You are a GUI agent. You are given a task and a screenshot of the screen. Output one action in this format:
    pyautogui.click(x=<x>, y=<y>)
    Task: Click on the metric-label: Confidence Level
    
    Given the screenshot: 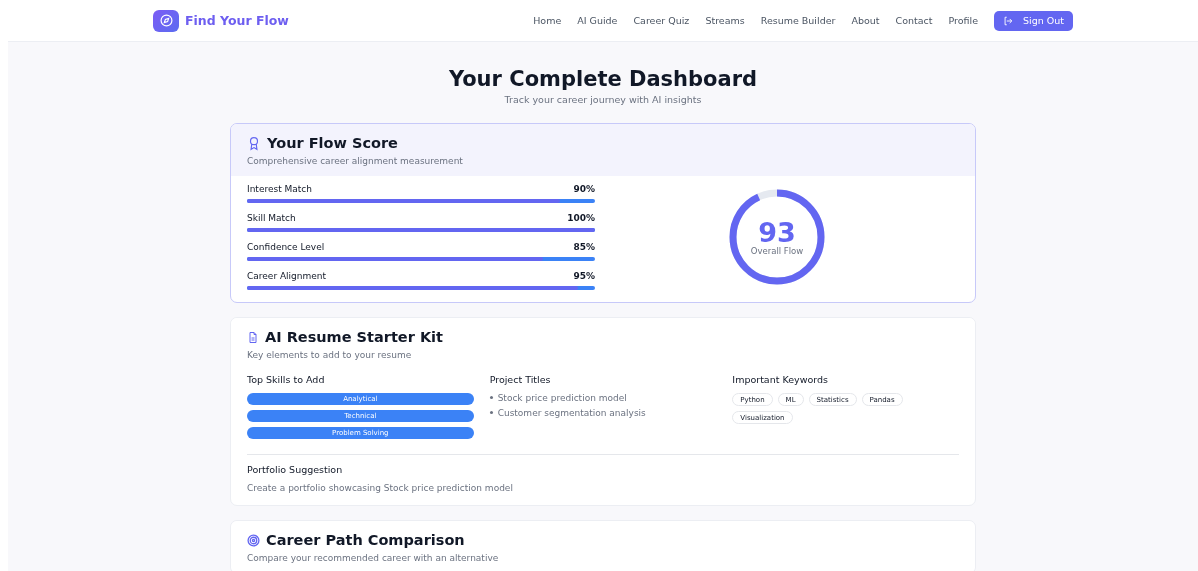 What is the action you would take?
    pyautogui.click(x=286, y=247)
    